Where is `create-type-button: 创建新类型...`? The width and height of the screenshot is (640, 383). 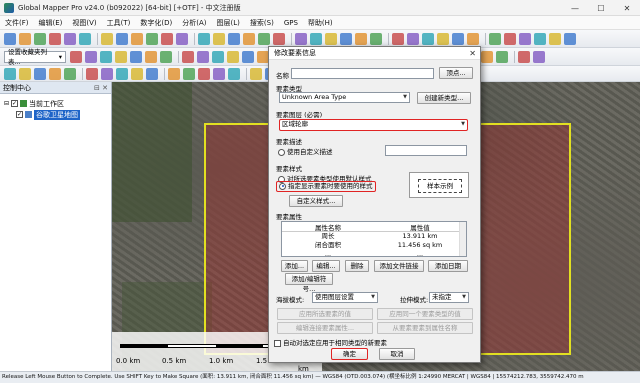
create-type-button: 创建新类型... is located at coordinates (444, 98).